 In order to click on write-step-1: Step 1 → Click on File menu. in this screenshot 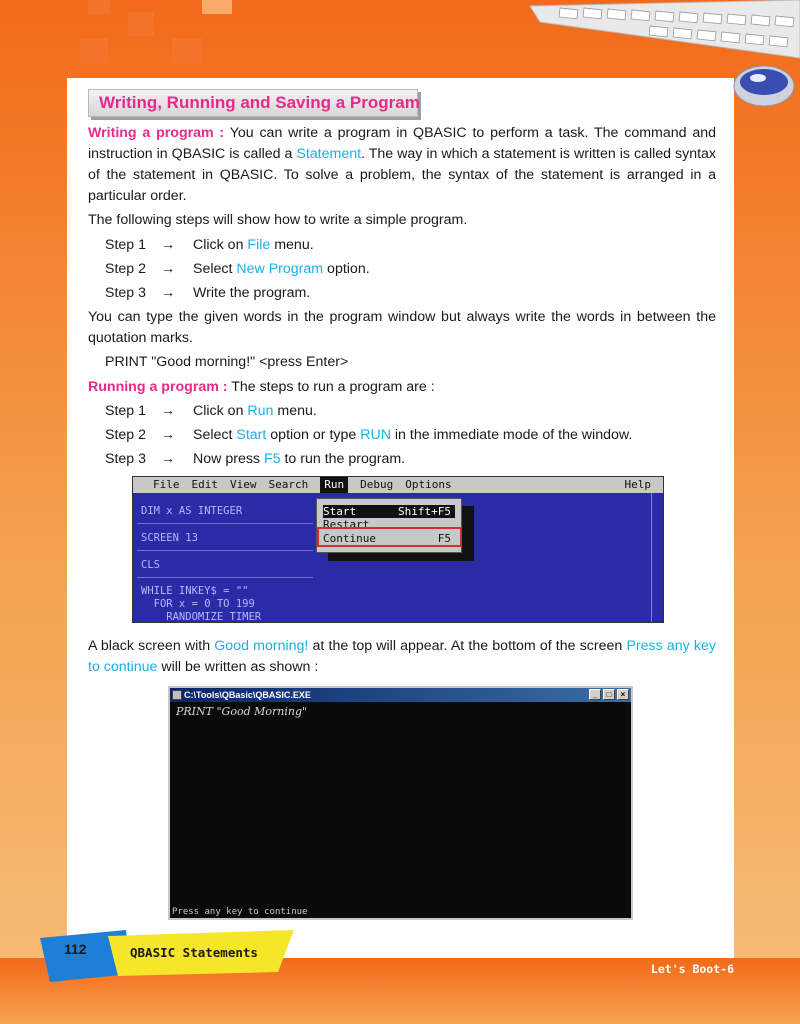, I will do `click(209, 245)`.